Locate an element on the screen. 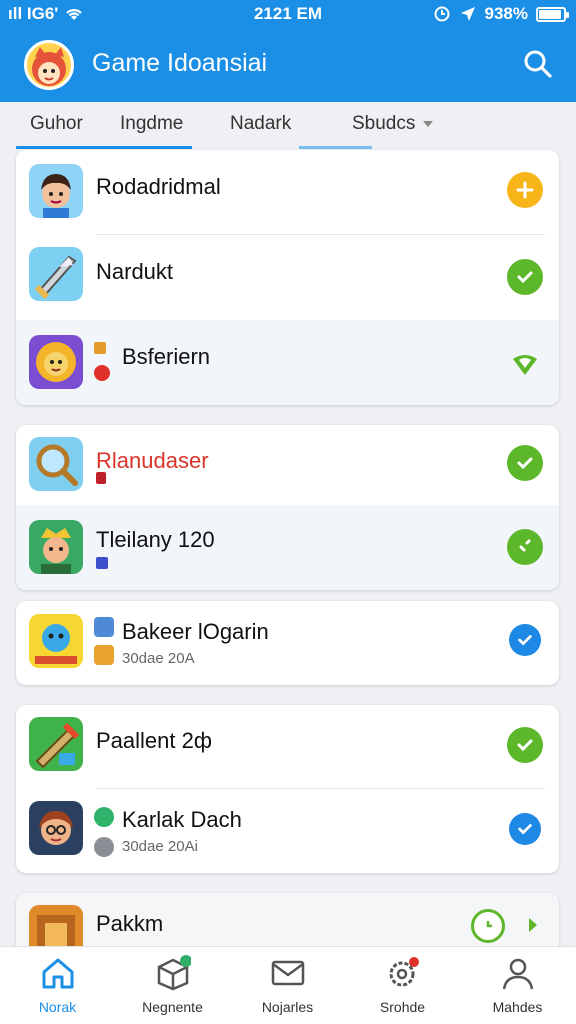  nav-item-mahdes: Mahdes is located at coordinates (517, 985).